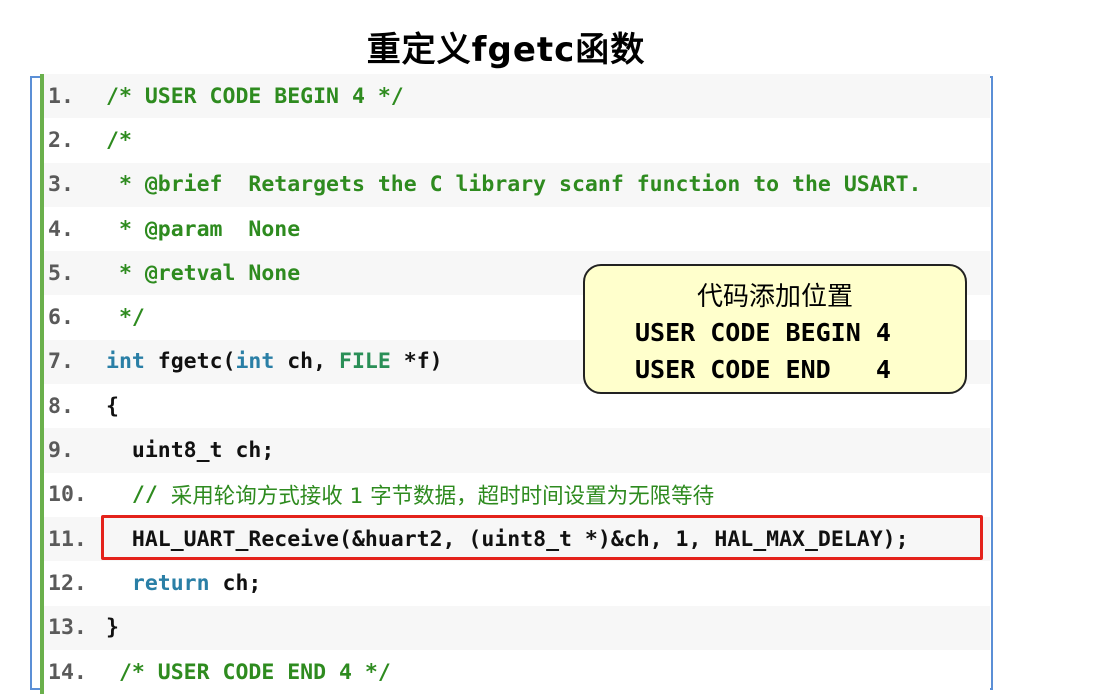  Describe the element at coordinates (515, 627) in the screenshot. I see `code-line: 13.}` at that location.